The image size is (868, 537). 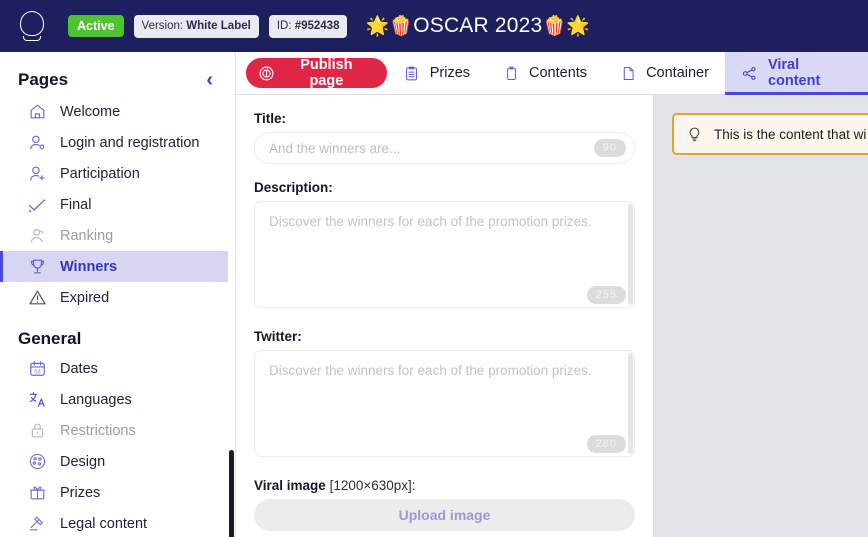 What do you see at coordinates (117, 297) in the screenshot?
I see `sidebar-item-expired: Expired` at bounding box center [117, 297].